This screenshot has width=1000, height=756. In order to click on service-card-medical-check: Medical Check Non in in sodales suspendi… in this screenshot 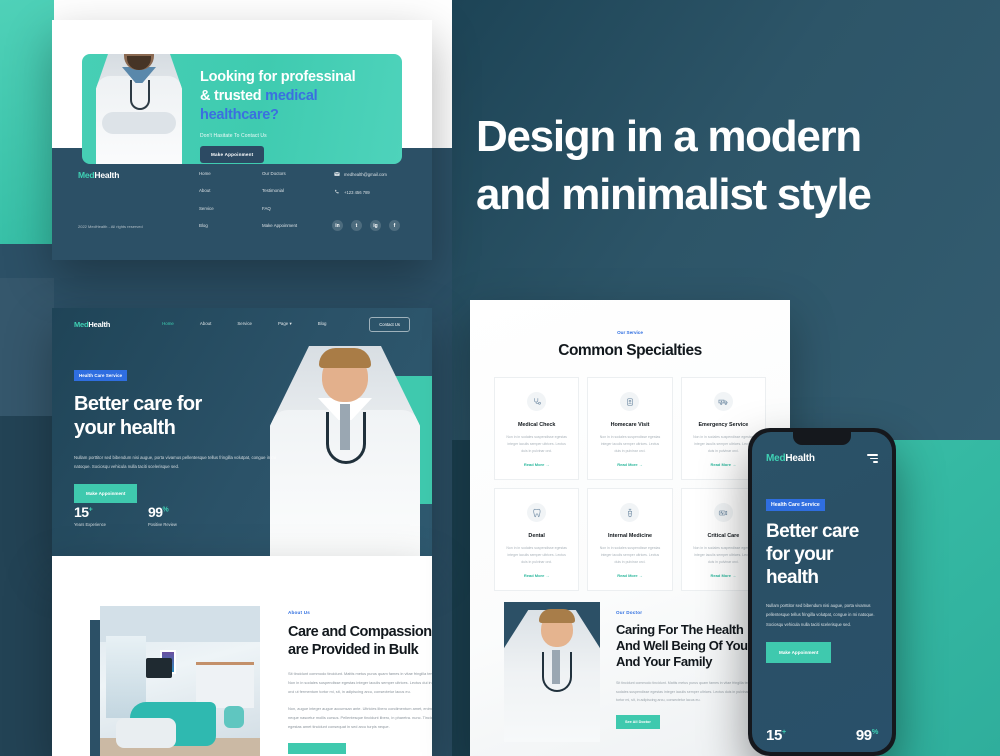, I will do `click(537, 428)`.